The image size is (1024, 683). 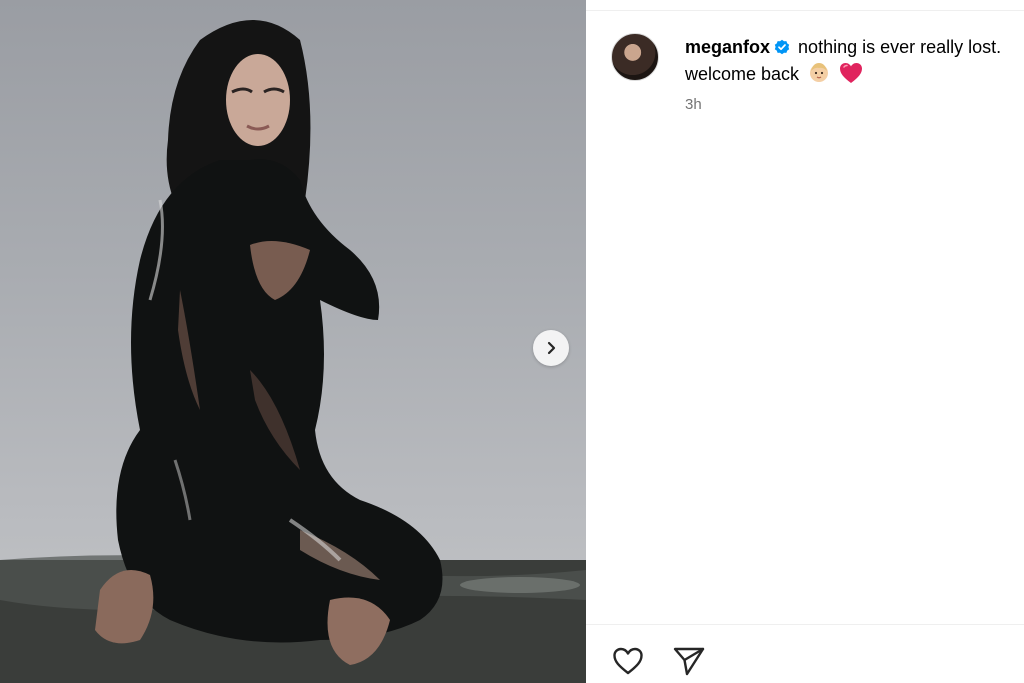 I want to click on baby-icon, so click(x=819, y=75).